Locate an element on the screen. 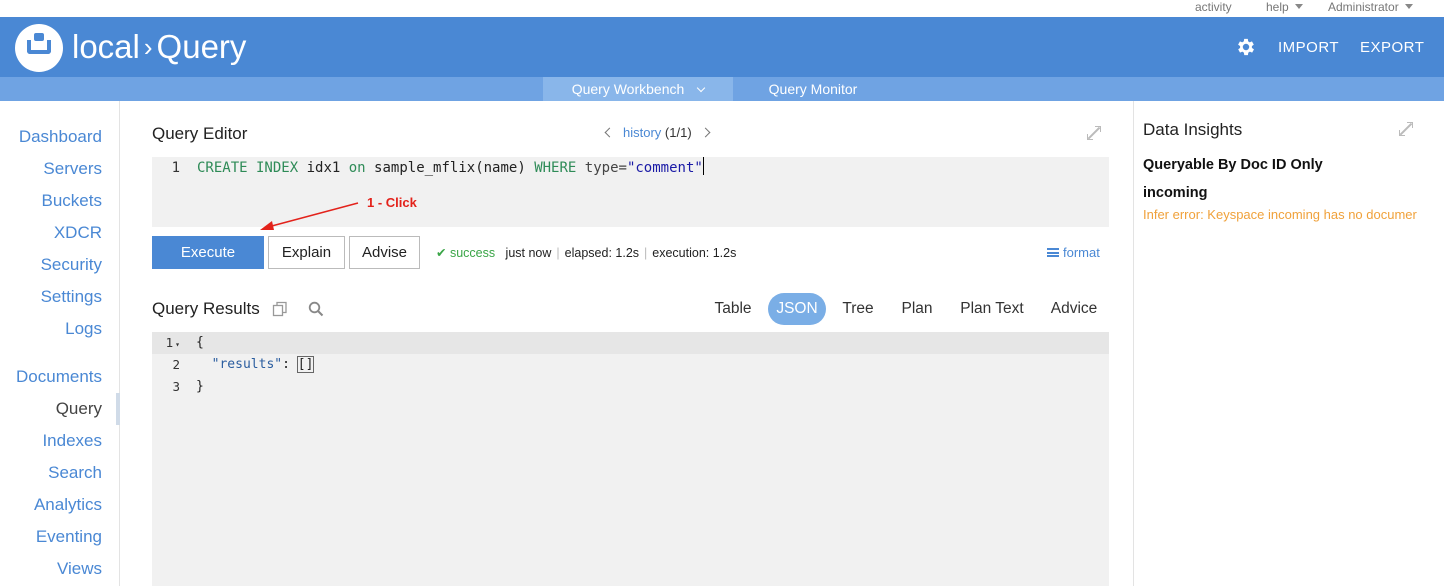 This screenshot has width=1444, height=586. json-line: { is located at coordinates (200, 342).